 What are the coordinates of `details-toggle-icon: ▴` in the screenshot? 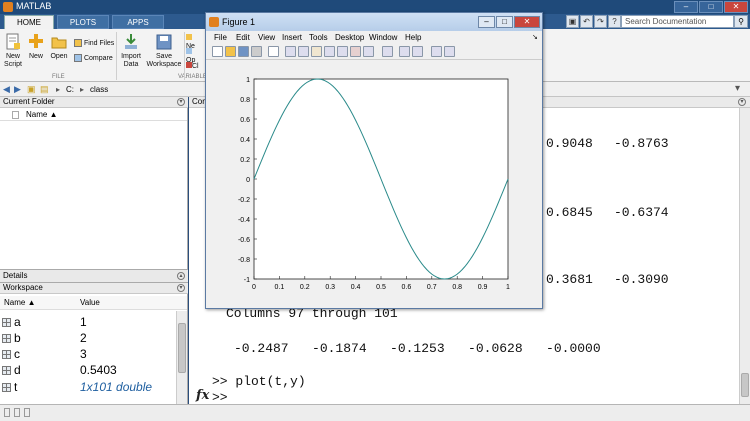 It's located at (181, 276).